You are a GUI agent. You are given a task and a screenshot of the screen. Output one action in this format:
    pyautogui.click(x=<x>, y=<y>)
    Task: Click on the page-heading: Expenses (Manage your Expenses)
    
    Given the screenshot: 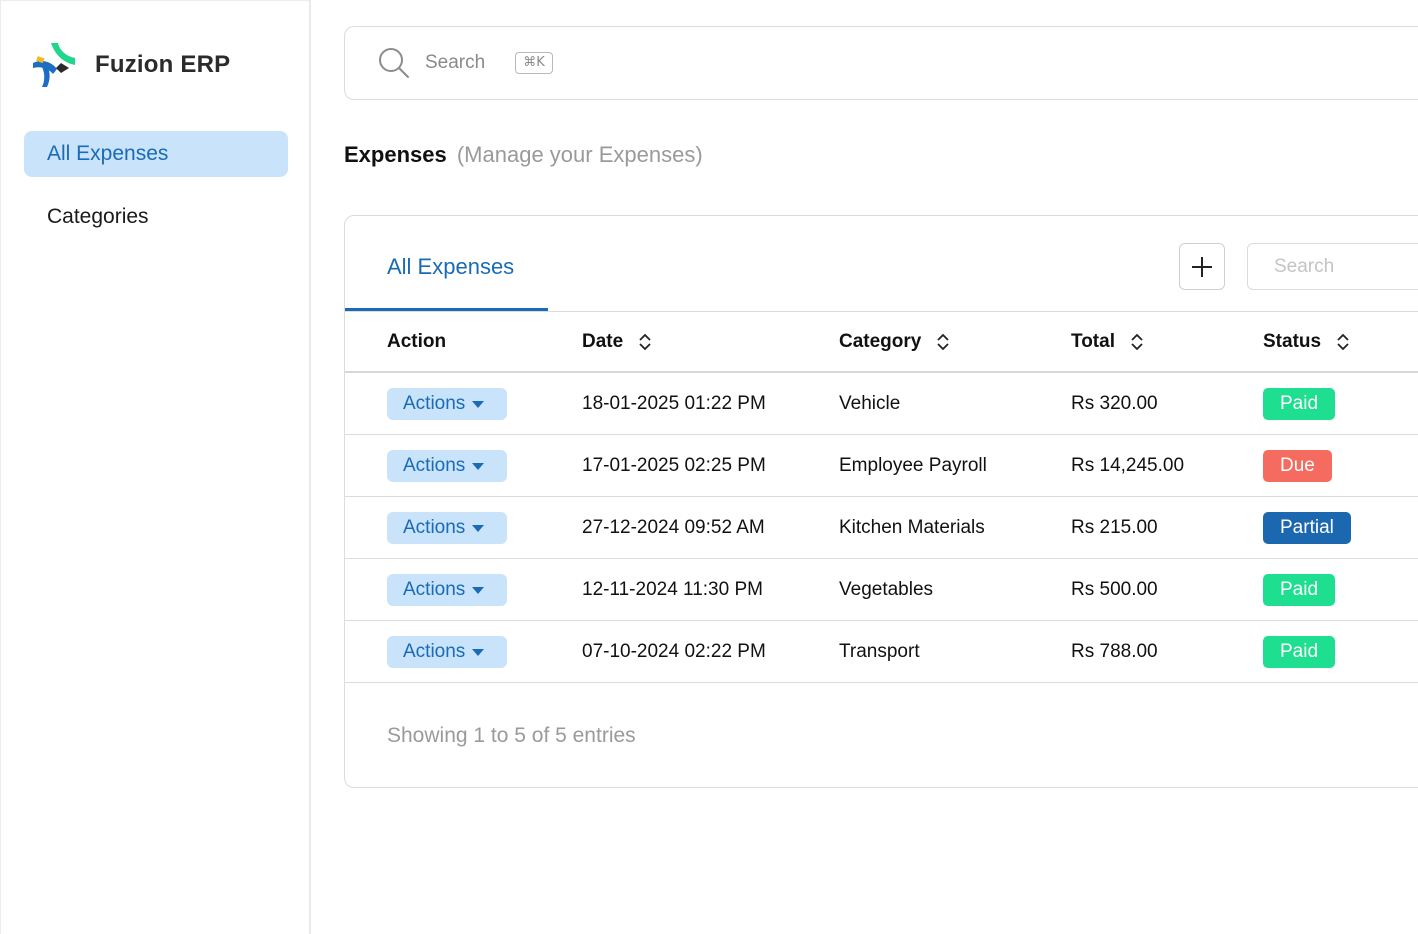 What is the action you would take?
    pyautogui.click(x=523, y=155)
    